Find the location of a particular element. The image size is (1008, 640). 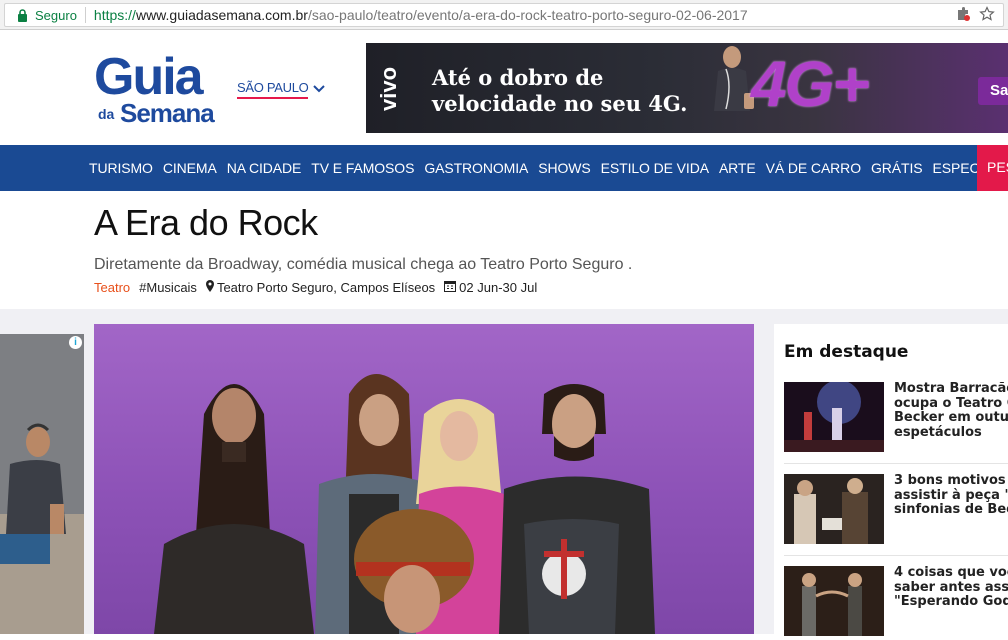

logo-da: da is located at coordinates (106, 114).